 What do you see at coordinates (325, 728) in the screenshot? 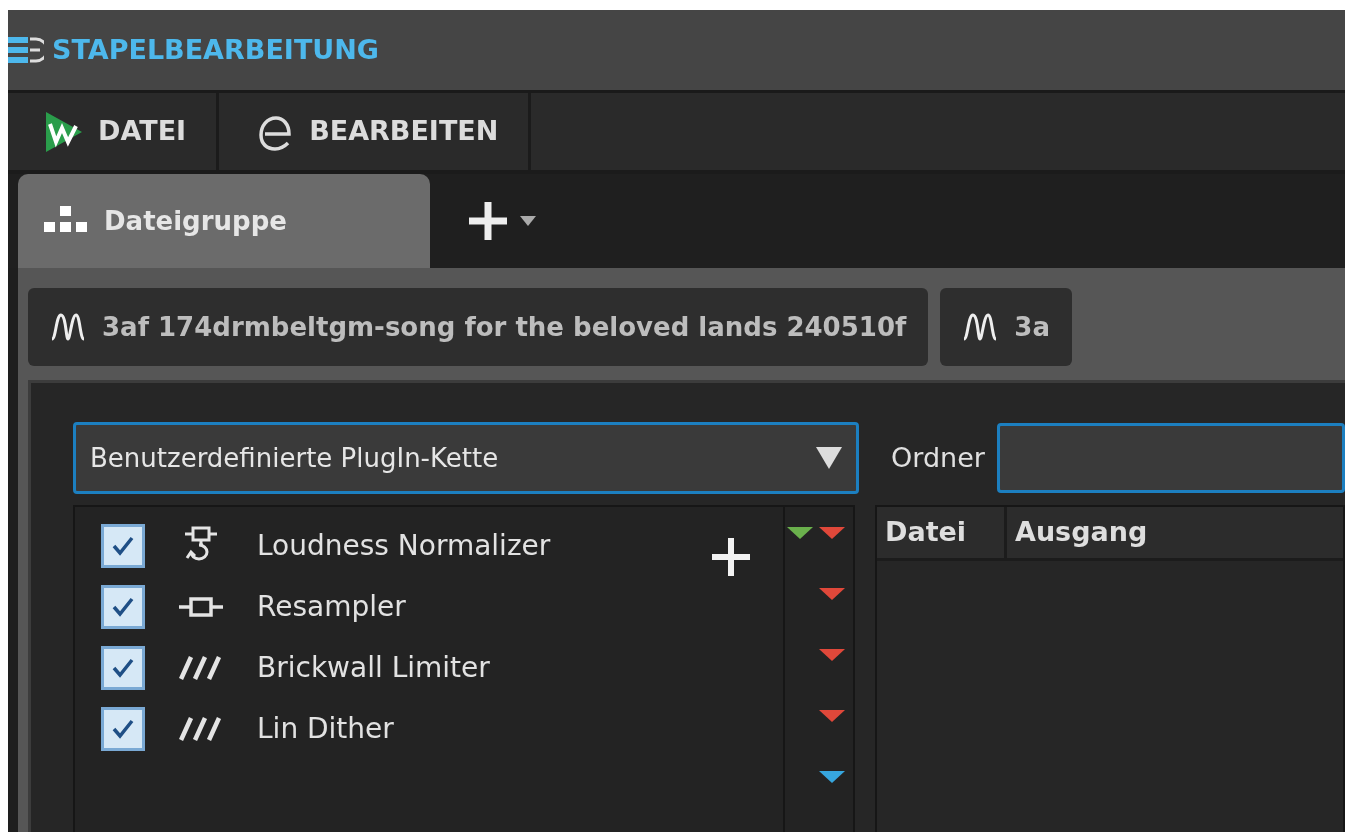
I see `plugin-name: Lin Dither` at bounding box center [325, 728].